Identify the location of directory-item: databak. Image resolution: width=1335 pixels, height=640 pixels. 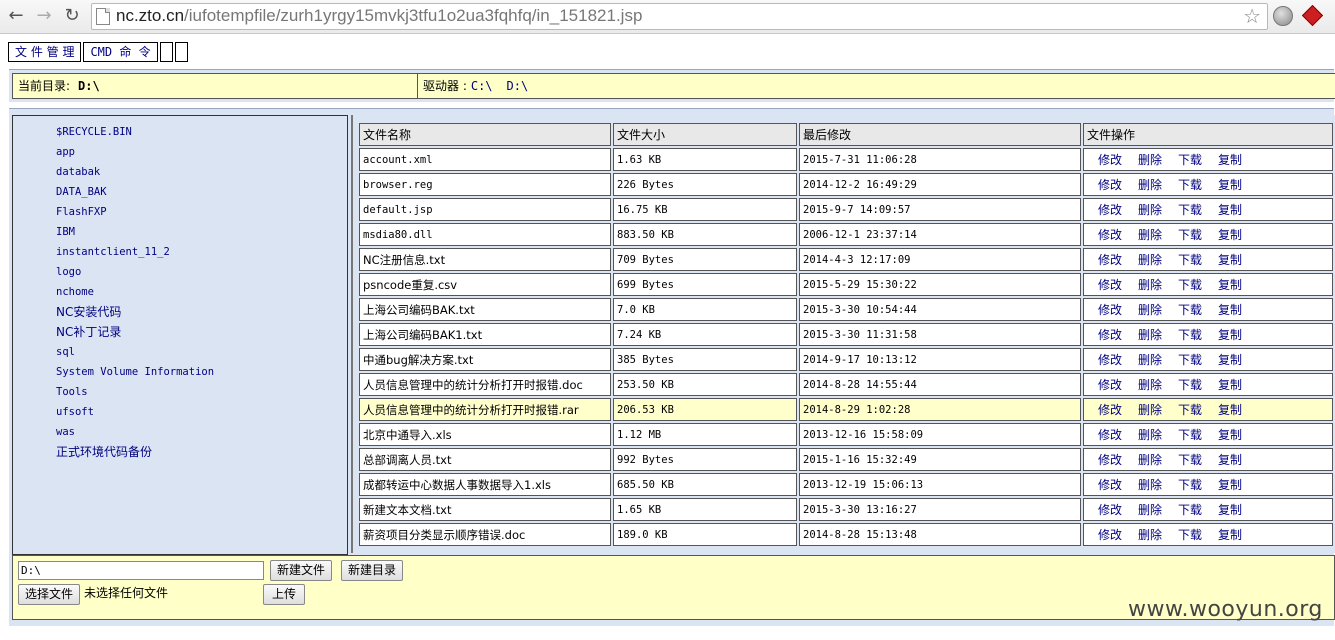
(135, 174).